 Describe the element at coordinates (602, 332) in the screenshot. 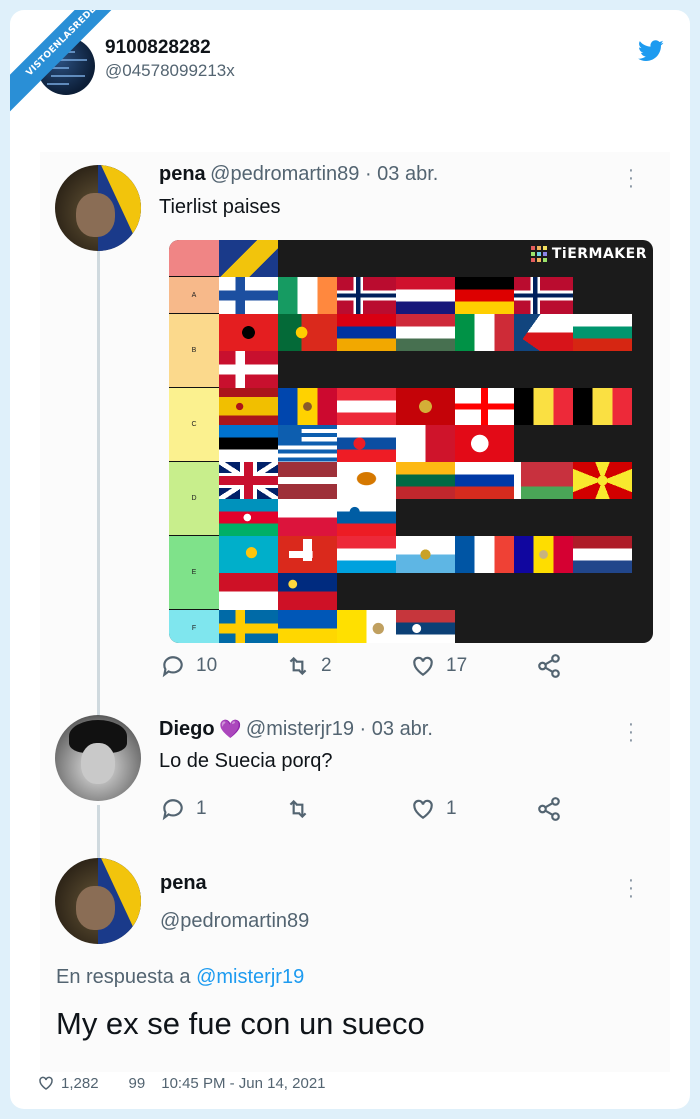

I see `flag-bulgaria` at that location.